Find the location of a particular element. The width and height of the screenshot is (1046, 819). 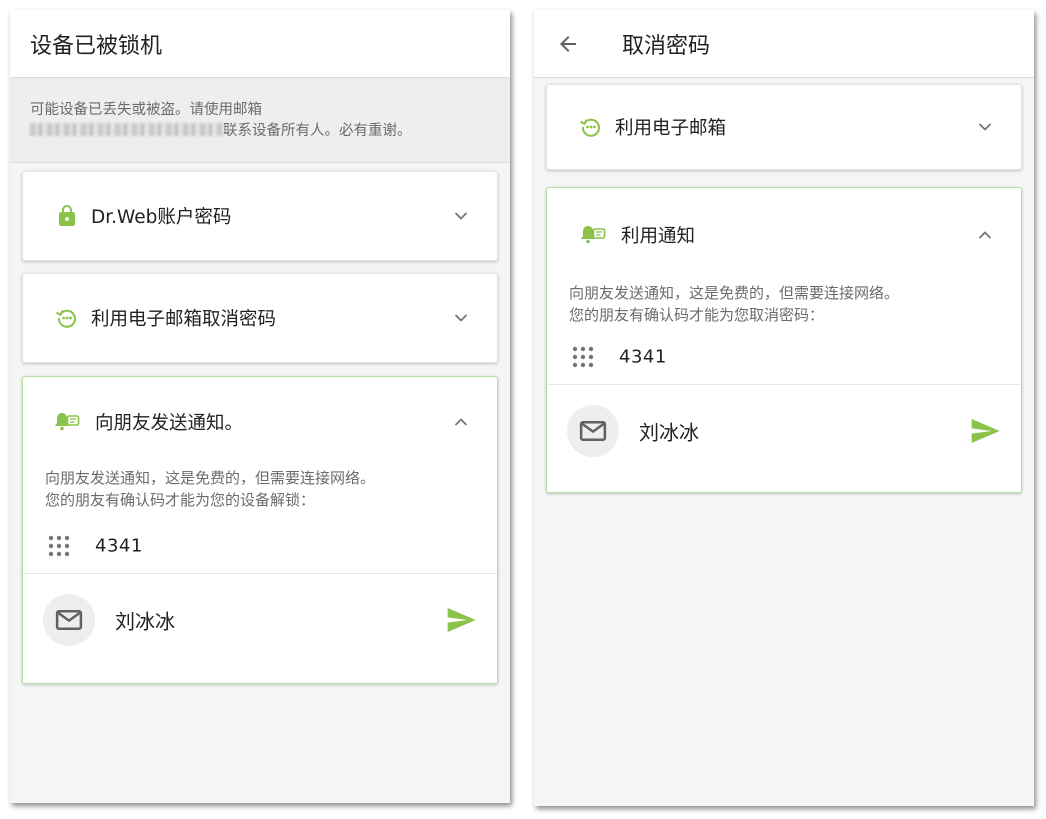

page-title: 取消密码 is located at coordinates (666, 46).